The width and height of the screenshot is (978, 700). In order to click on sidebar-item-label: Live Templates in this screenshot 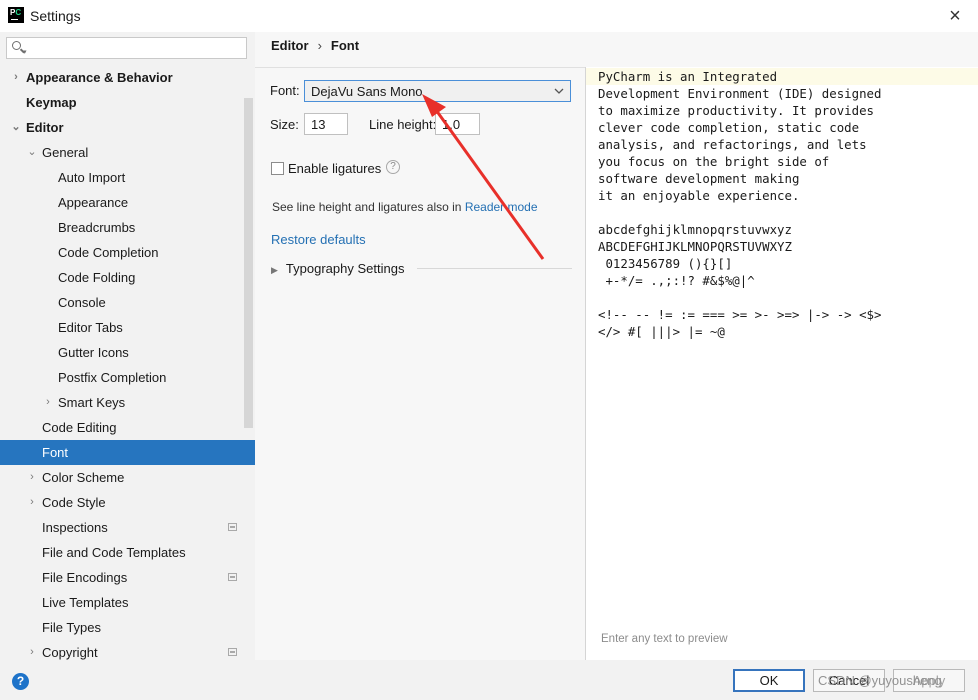, I will do `click(85, 602)`.